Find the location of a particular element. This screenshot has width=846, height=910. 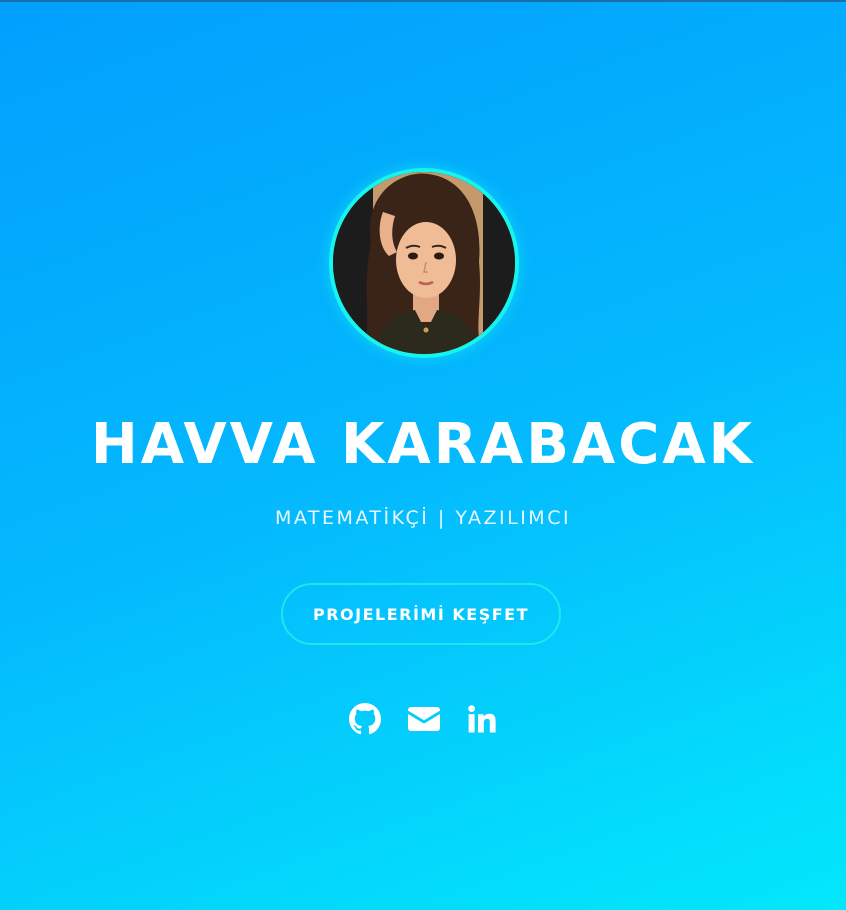

portrait-illustration is located at coordinates (424, 263).